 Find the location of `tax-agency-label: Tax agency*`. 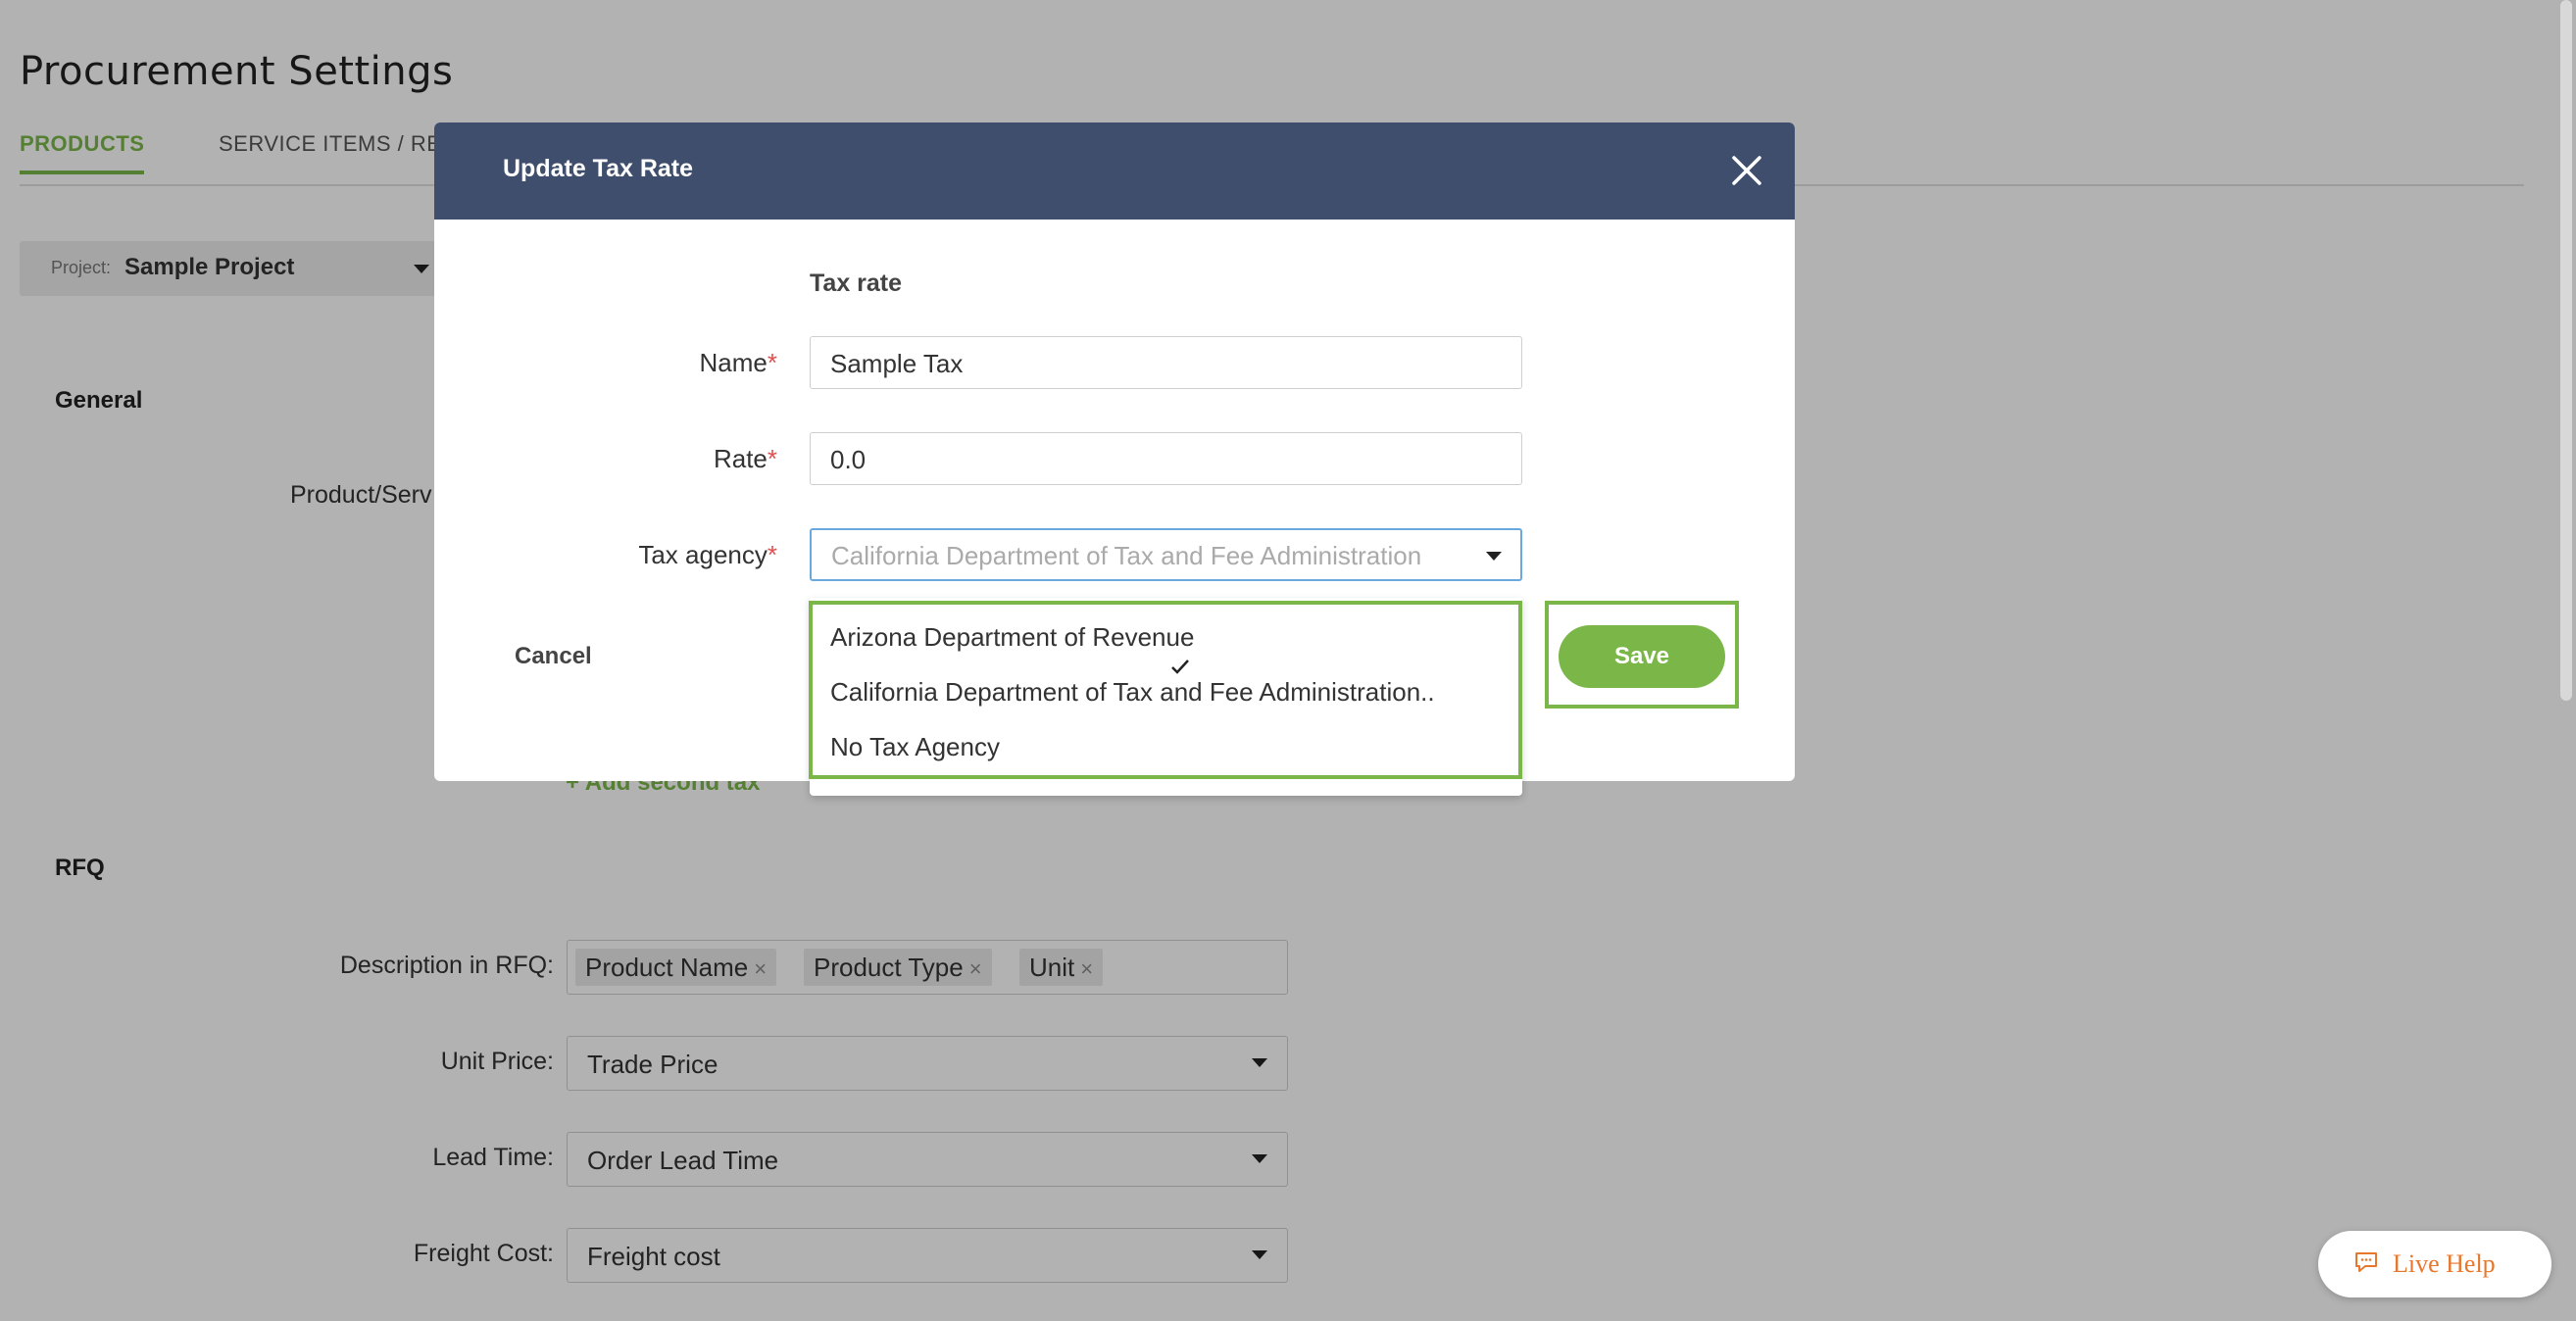

tax-agency-label: Tax agency* is located at coordinates (707, 554).